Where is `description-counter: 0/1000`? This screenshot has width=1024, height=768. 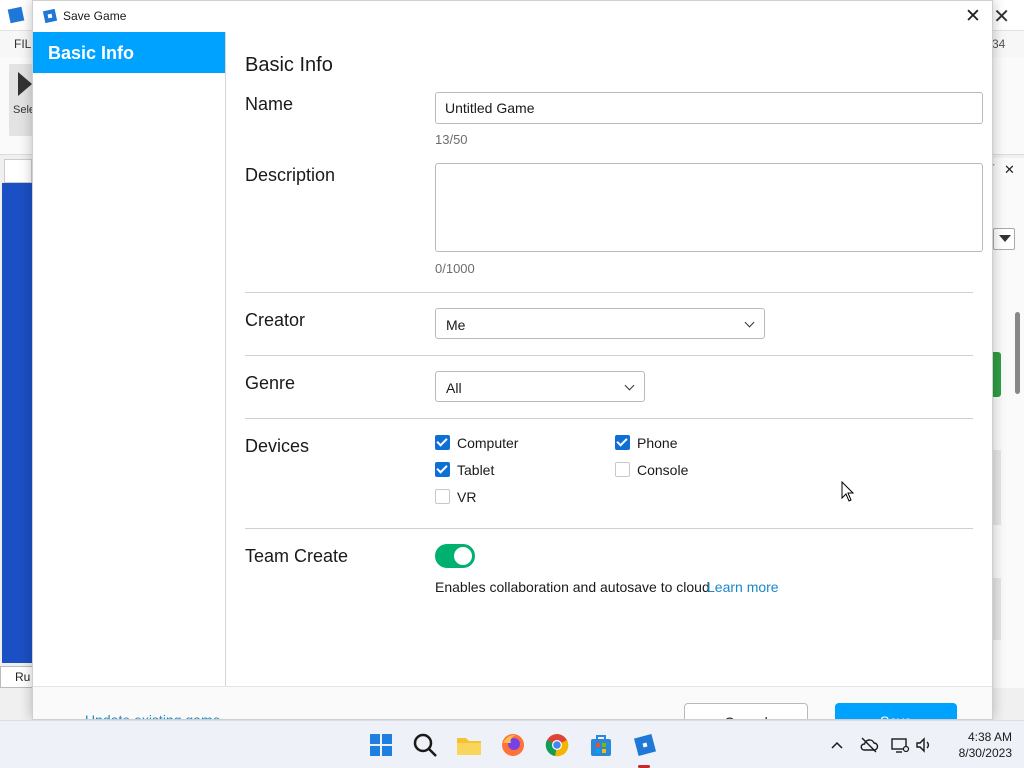
description-counter: 0/1000 is located at coordinates (455, 268).